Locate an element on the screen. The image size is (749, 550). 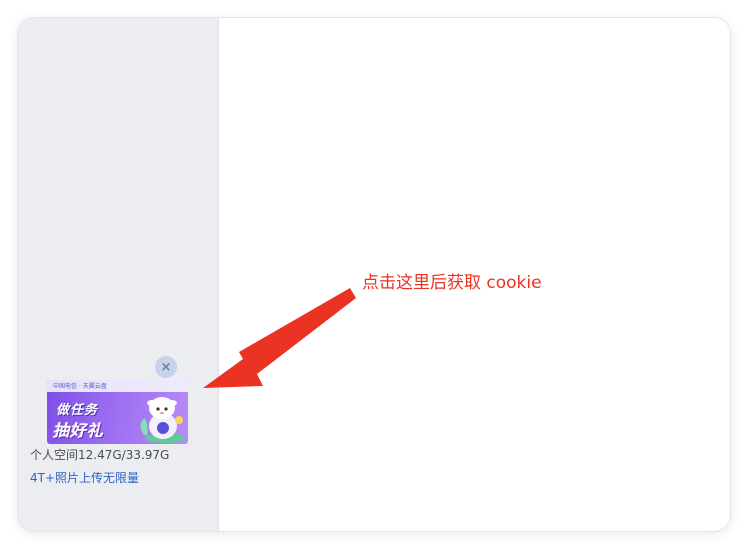
promo-banner: 中国电信 · 天翼云盘 做任务 抽好礼 is located at coordinates (117, 412).